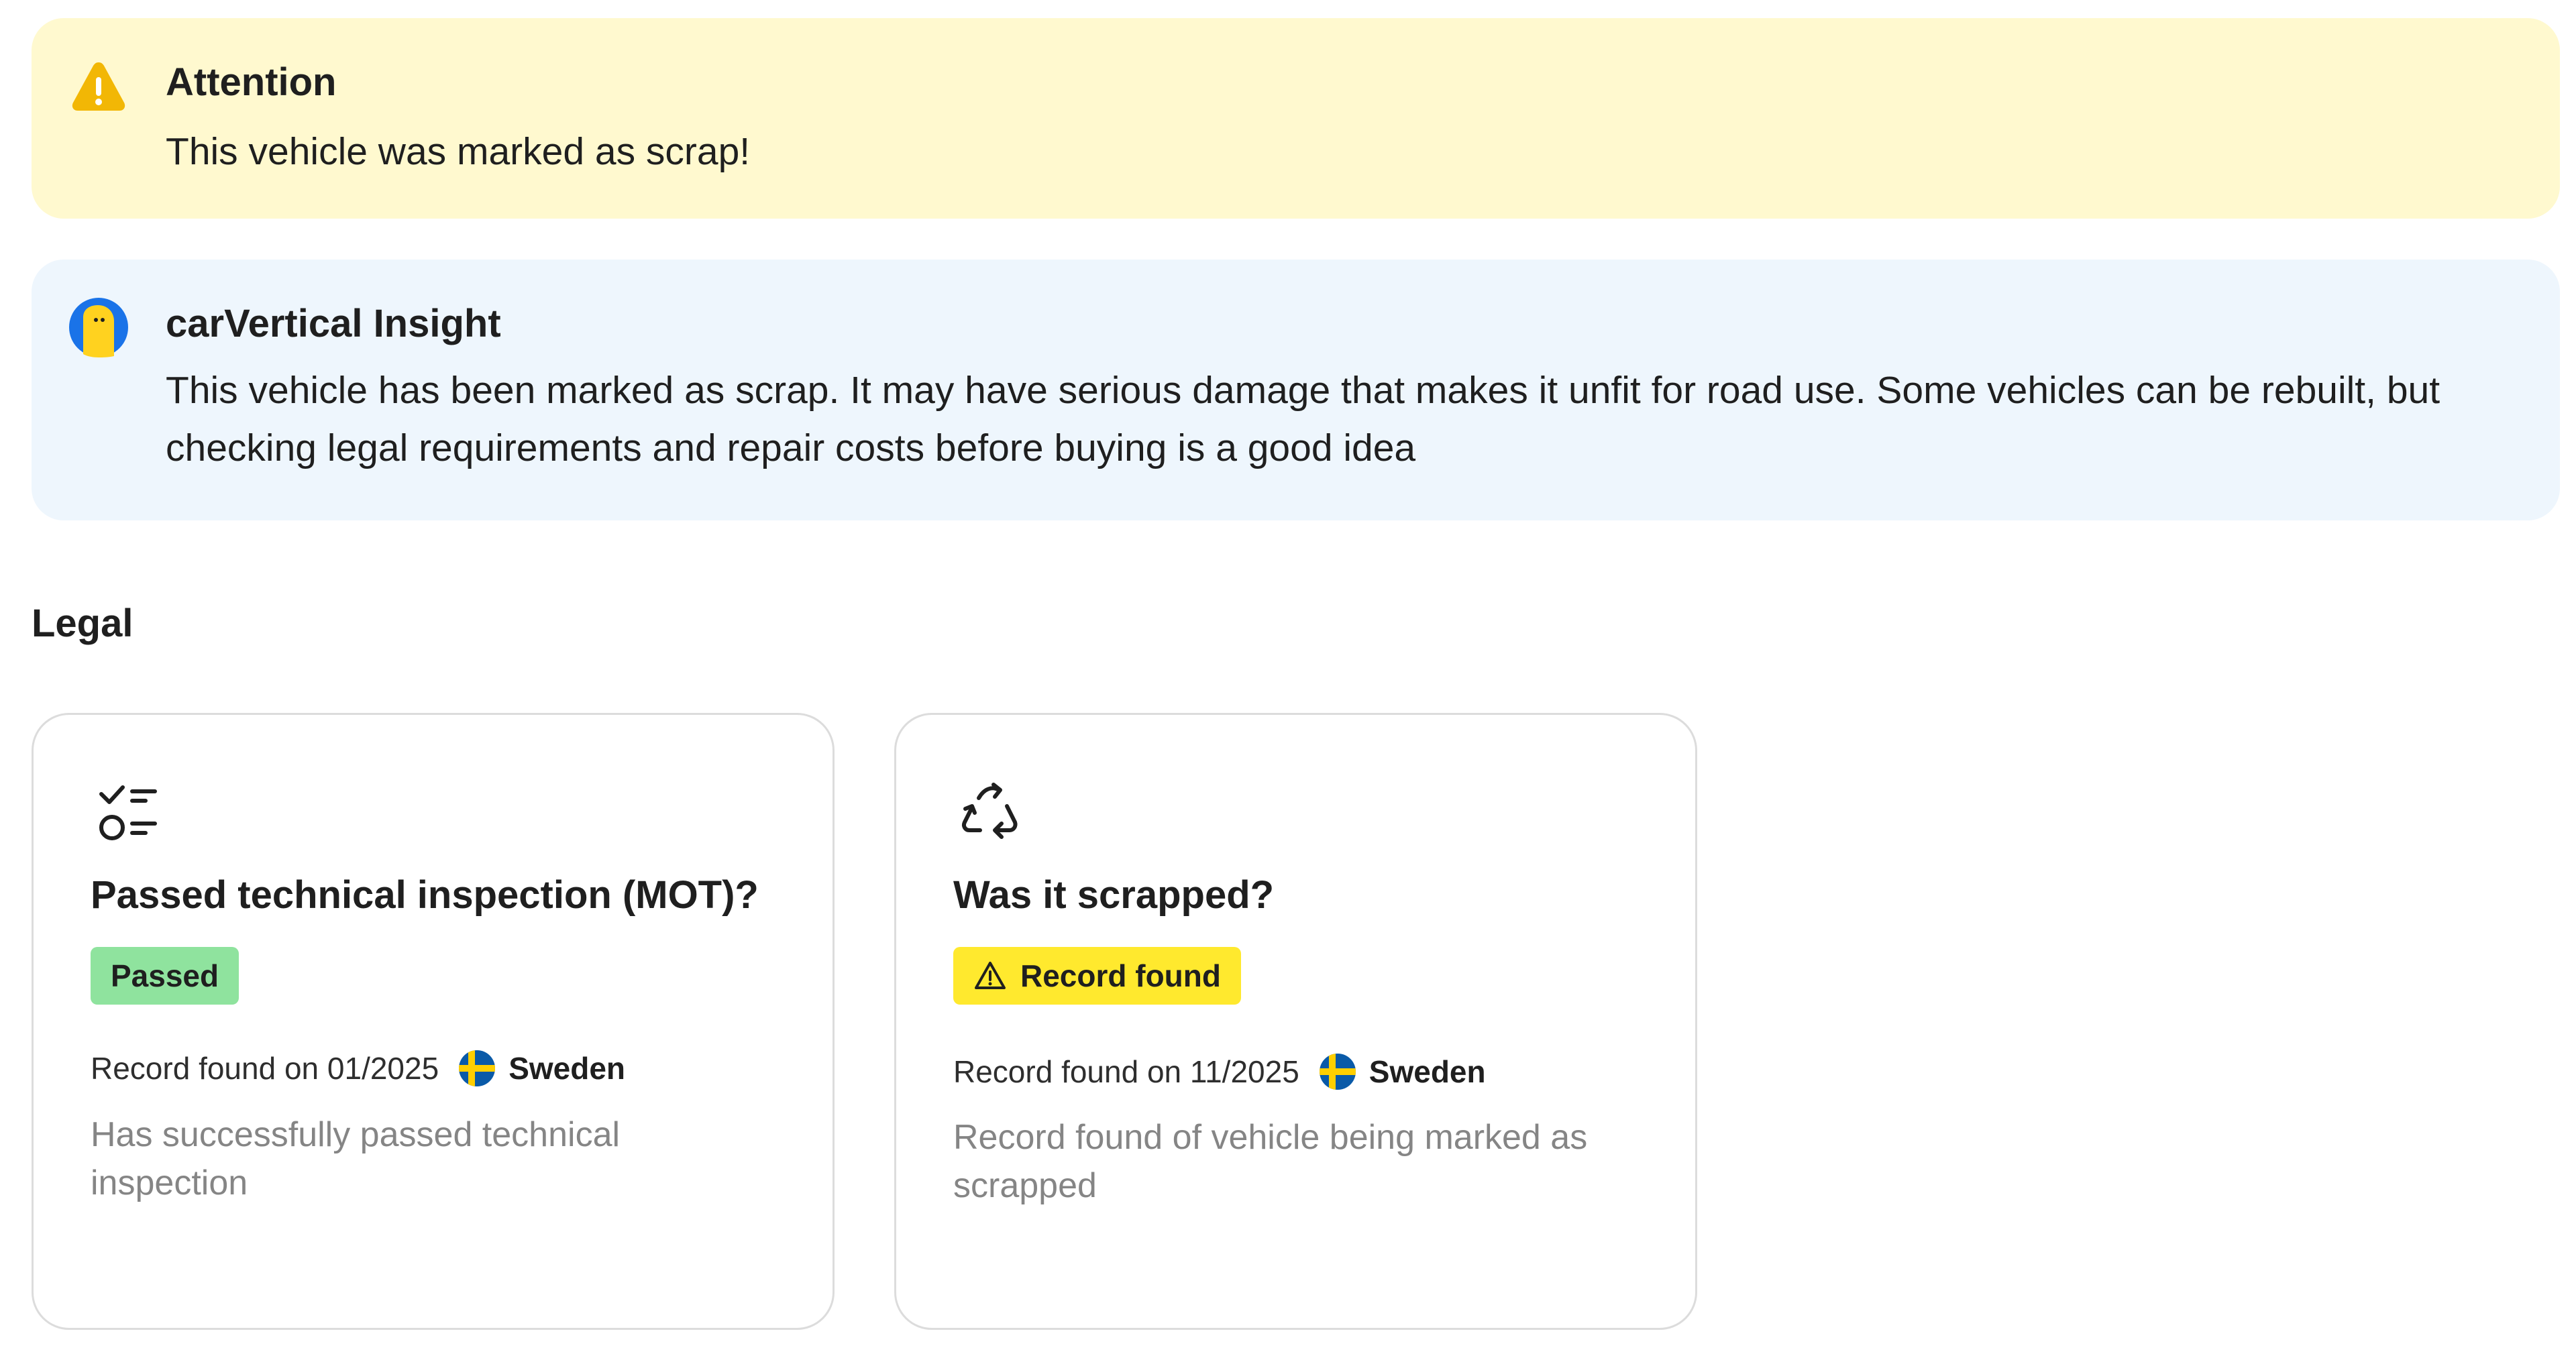  I want to click on record-line: Record found on 01/2025 Sweden, so click(358, 1068).